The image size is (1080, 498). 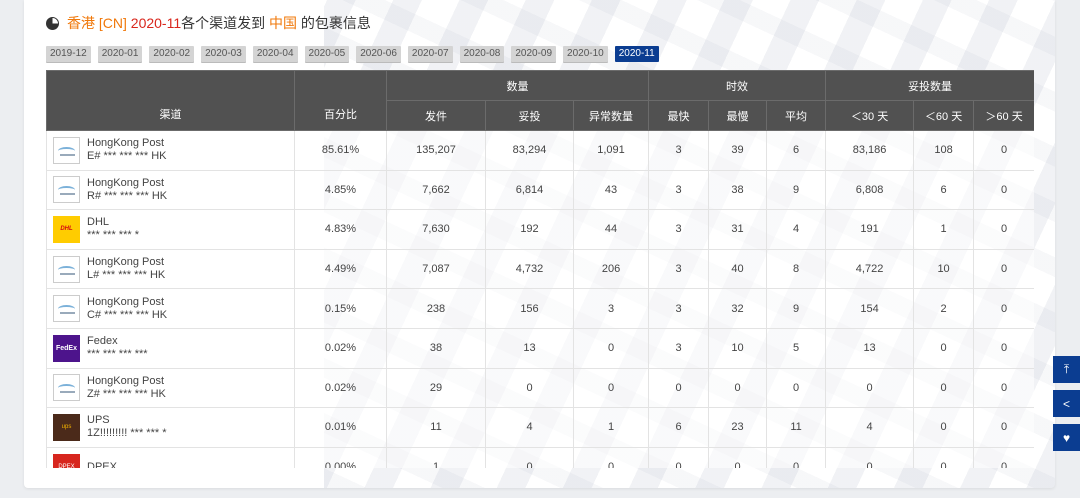 I want to click on channel-cell: HongKong Post E# *** *** *** HK, so click(x=170, y=150).